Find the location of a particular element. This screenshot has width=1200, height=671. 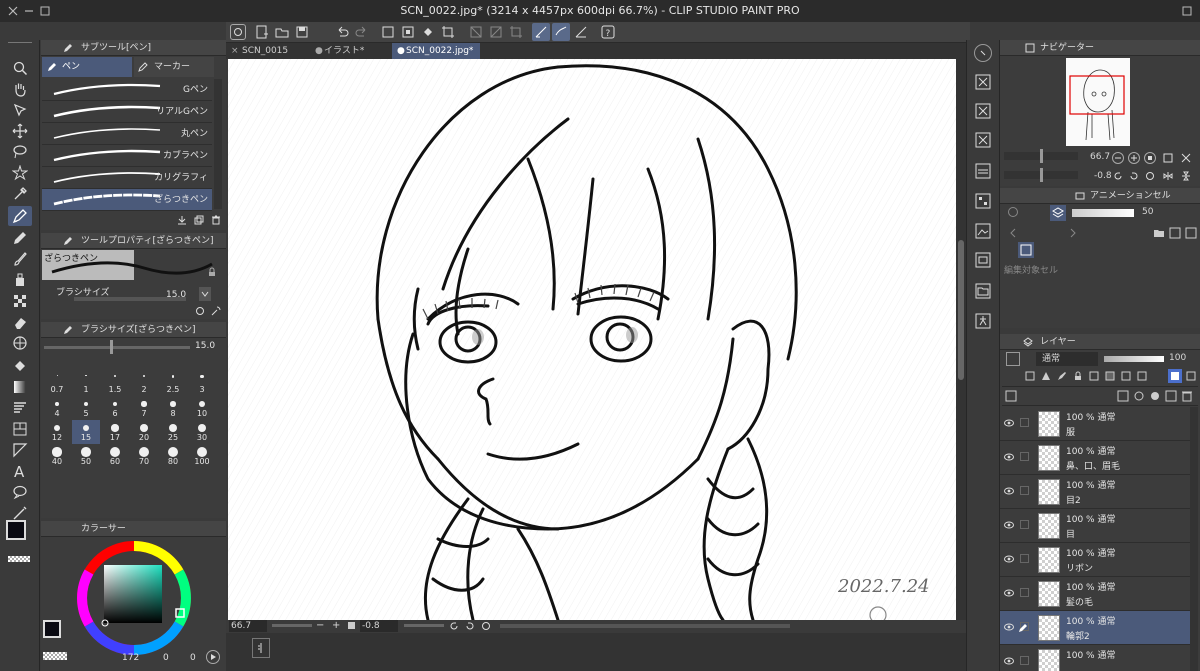

main-color-swatch is located at coordinates (16, 530).